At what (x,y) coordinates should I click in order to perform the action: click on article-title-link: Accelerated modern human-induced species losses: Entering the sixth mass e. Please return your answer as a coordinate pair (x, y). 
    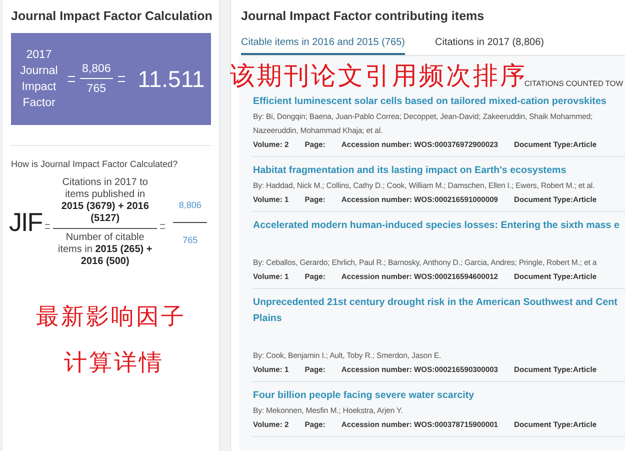
    Looking at the image, I should click on (436, 237).